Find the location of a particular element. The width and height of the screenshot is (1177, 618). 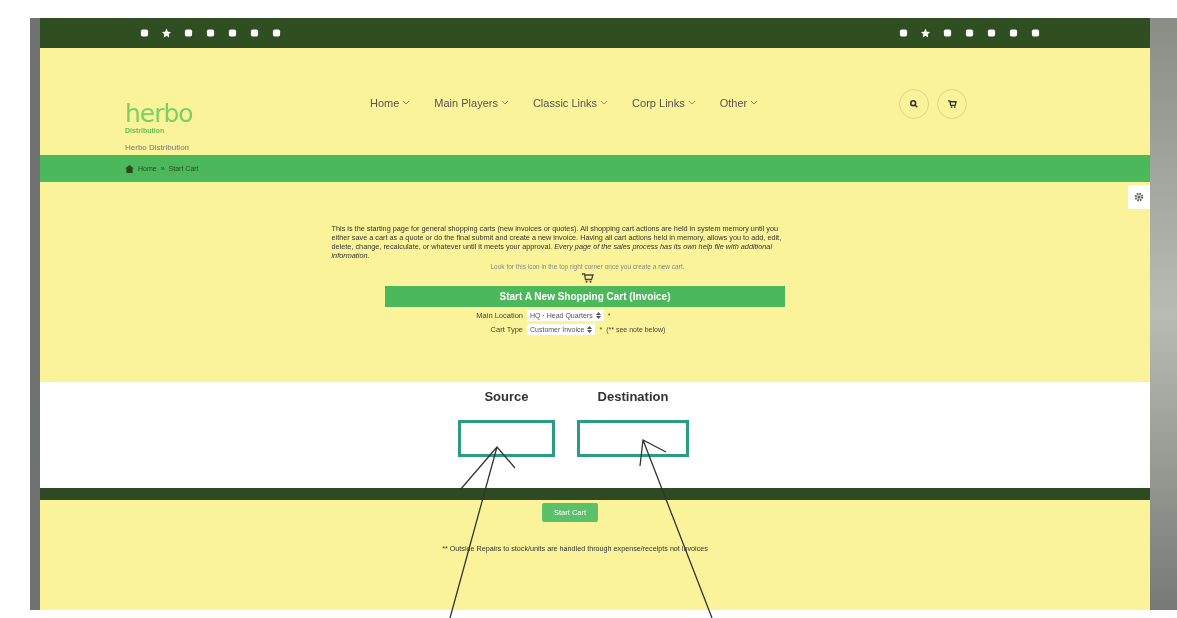

nav-menu-item: Classic Links is located at coordinates (570, 103).